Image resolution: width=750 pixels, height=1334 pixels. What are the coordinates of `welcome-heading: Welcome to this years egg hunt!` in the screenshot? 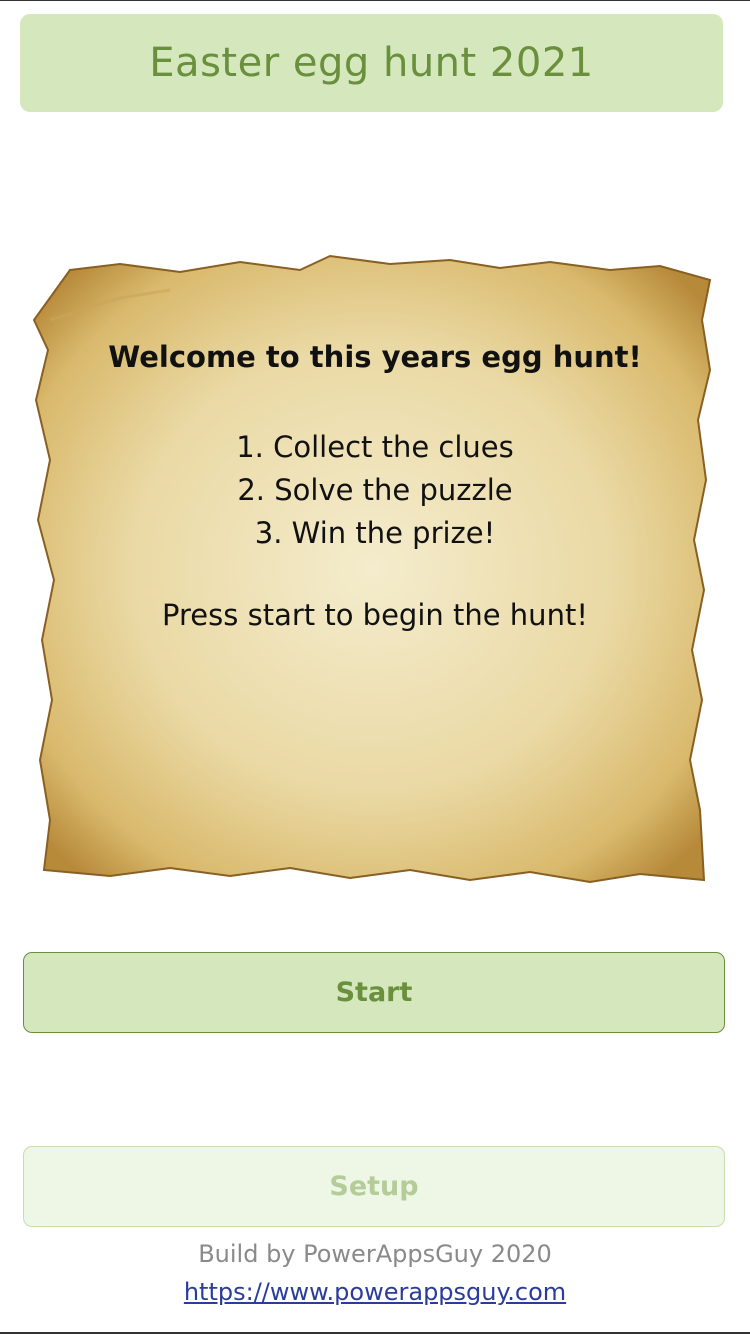 It's located at (375, 357).